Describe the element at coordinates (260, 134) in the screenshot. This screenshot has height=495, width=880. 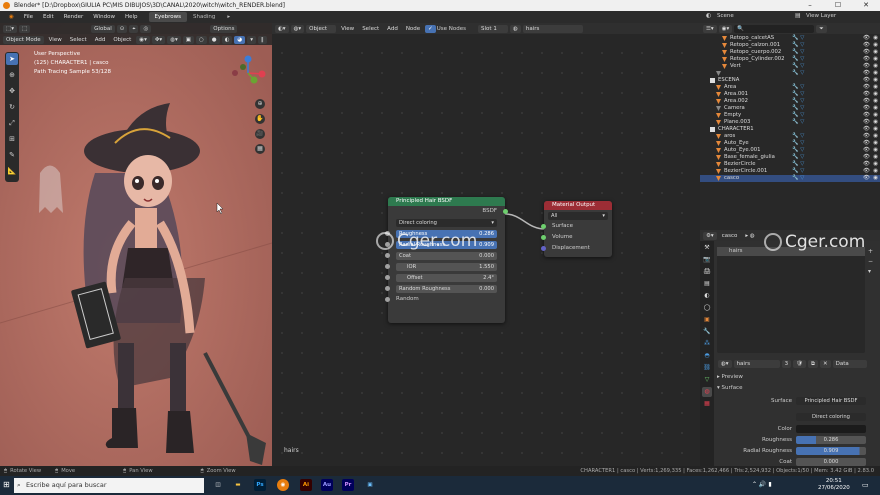
I see `camera-view-icon: 🎥` at that location.